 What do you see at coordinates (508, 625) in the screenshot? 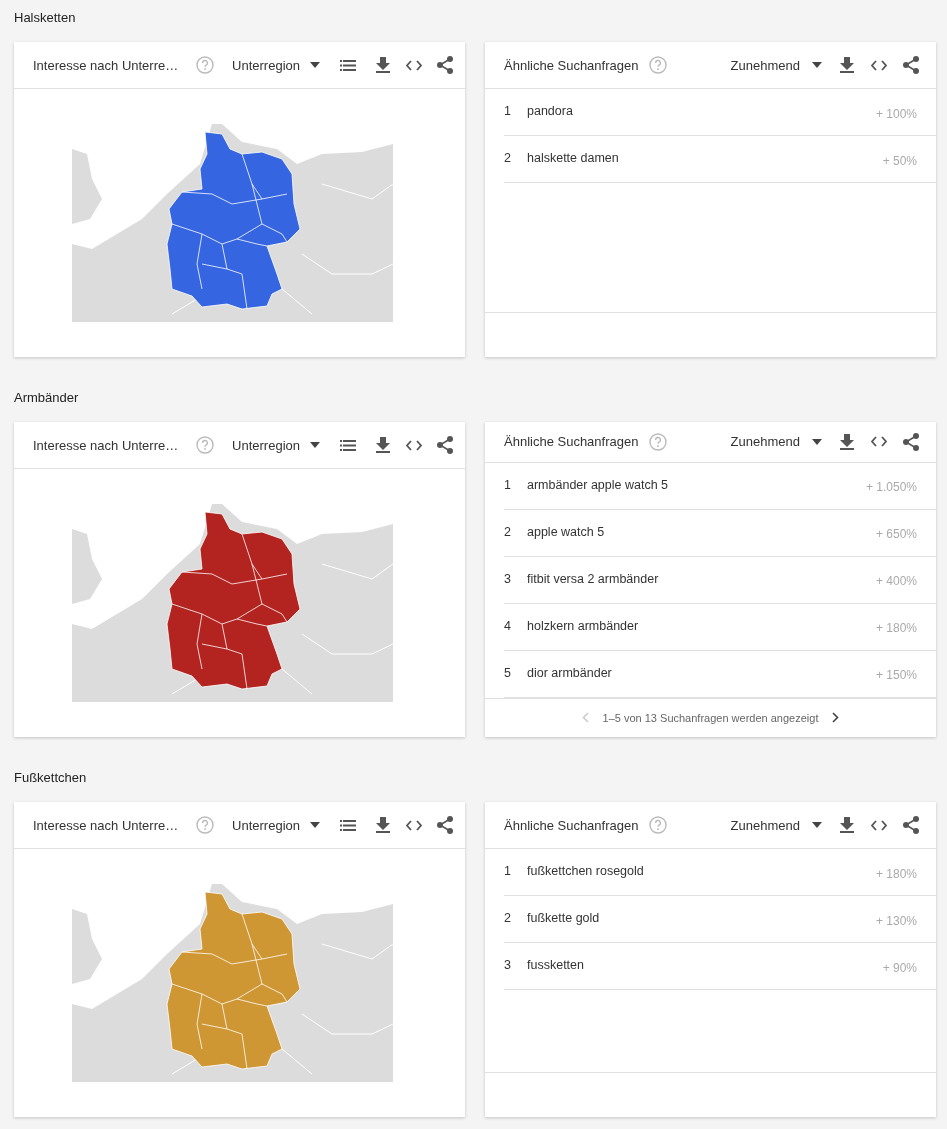
I see `rank-number: 4` at bounding box center [508, 625].